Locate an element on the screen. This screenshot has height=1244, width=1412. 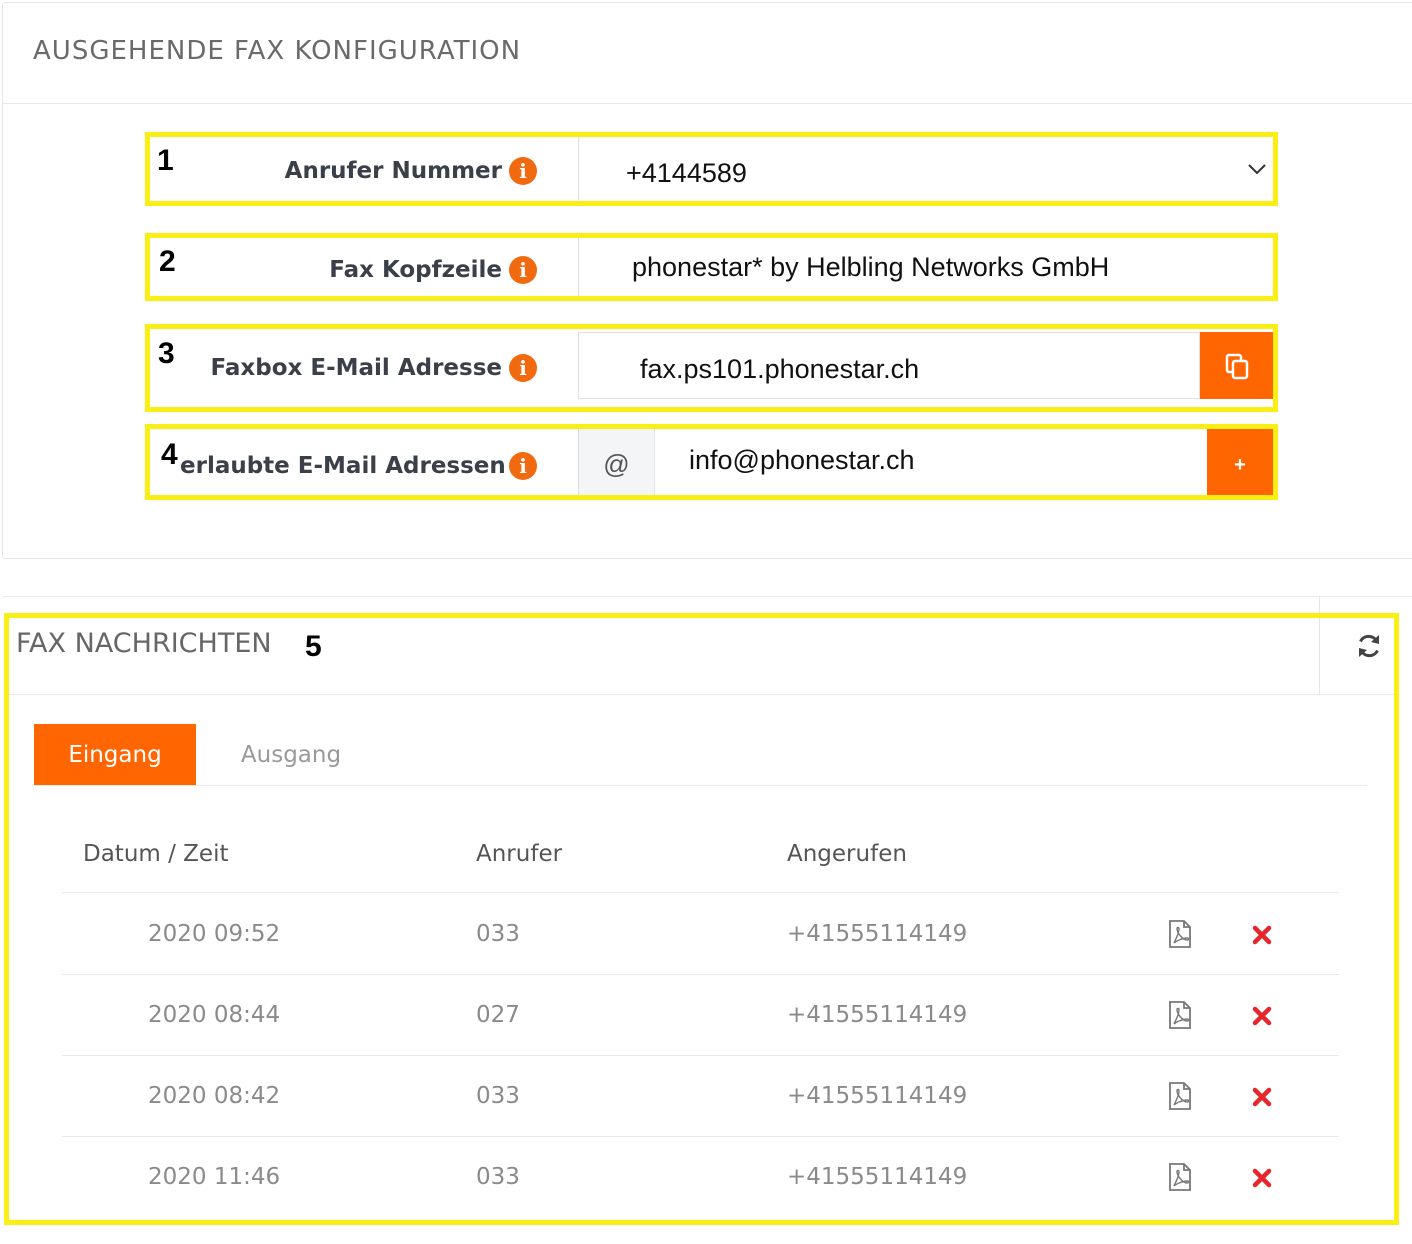
fax-header-value: phonestar* by Helbling Networks GmbH is located at coordinates (871, 267).